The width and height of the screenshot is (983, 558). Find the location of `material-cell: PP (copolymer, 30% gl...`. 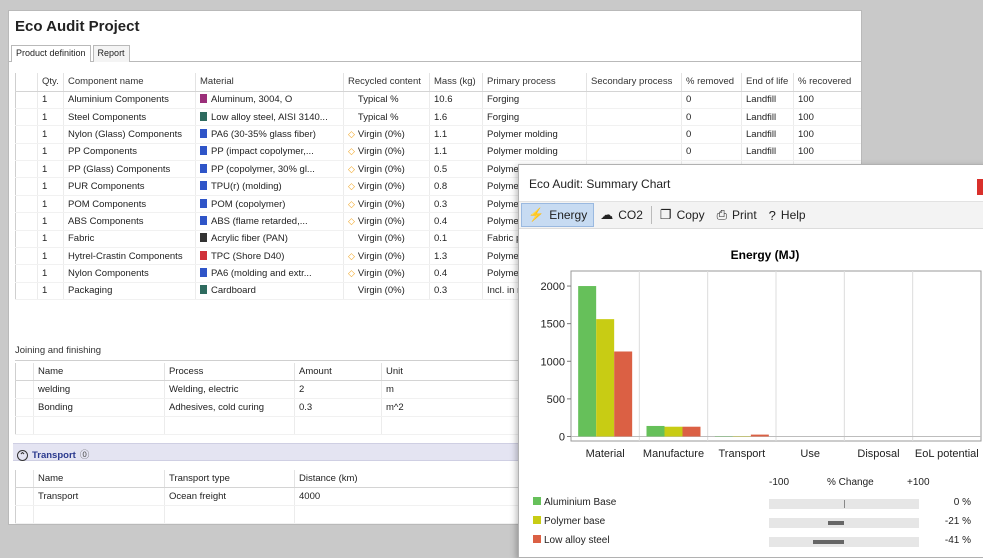

material-cell: PP (copolymer, 30% gl... is located at coordinates (269, 169).